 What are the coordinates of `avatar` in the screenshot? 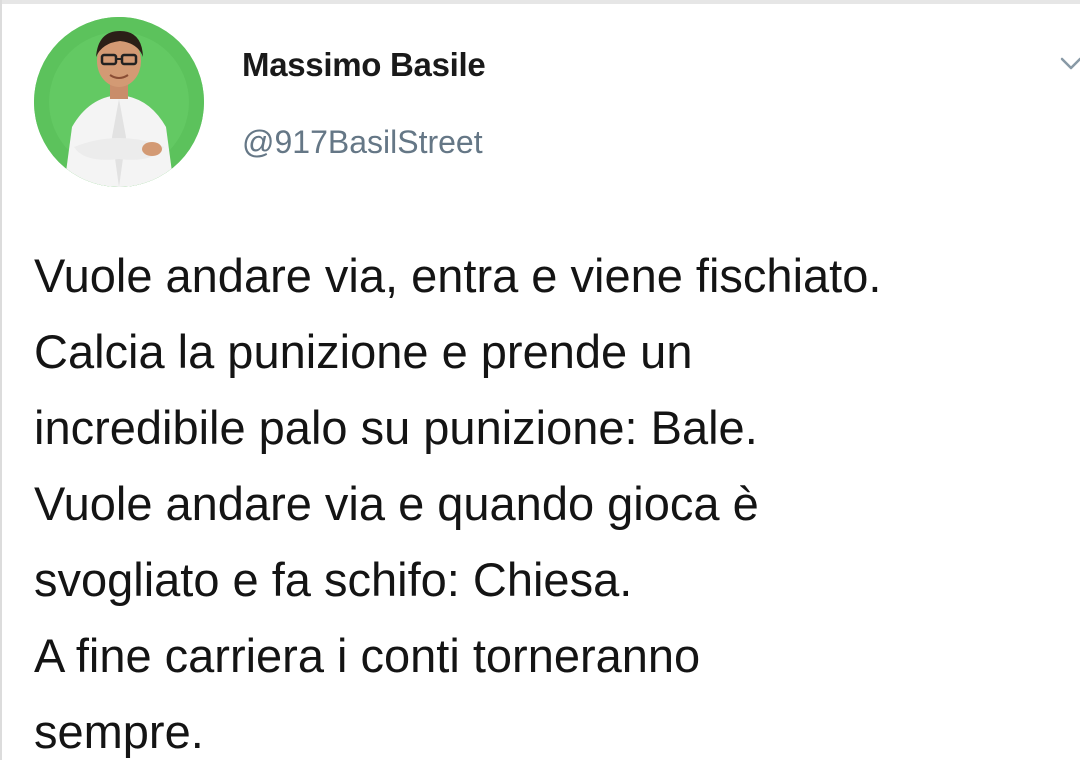 It's located at (119, 102).